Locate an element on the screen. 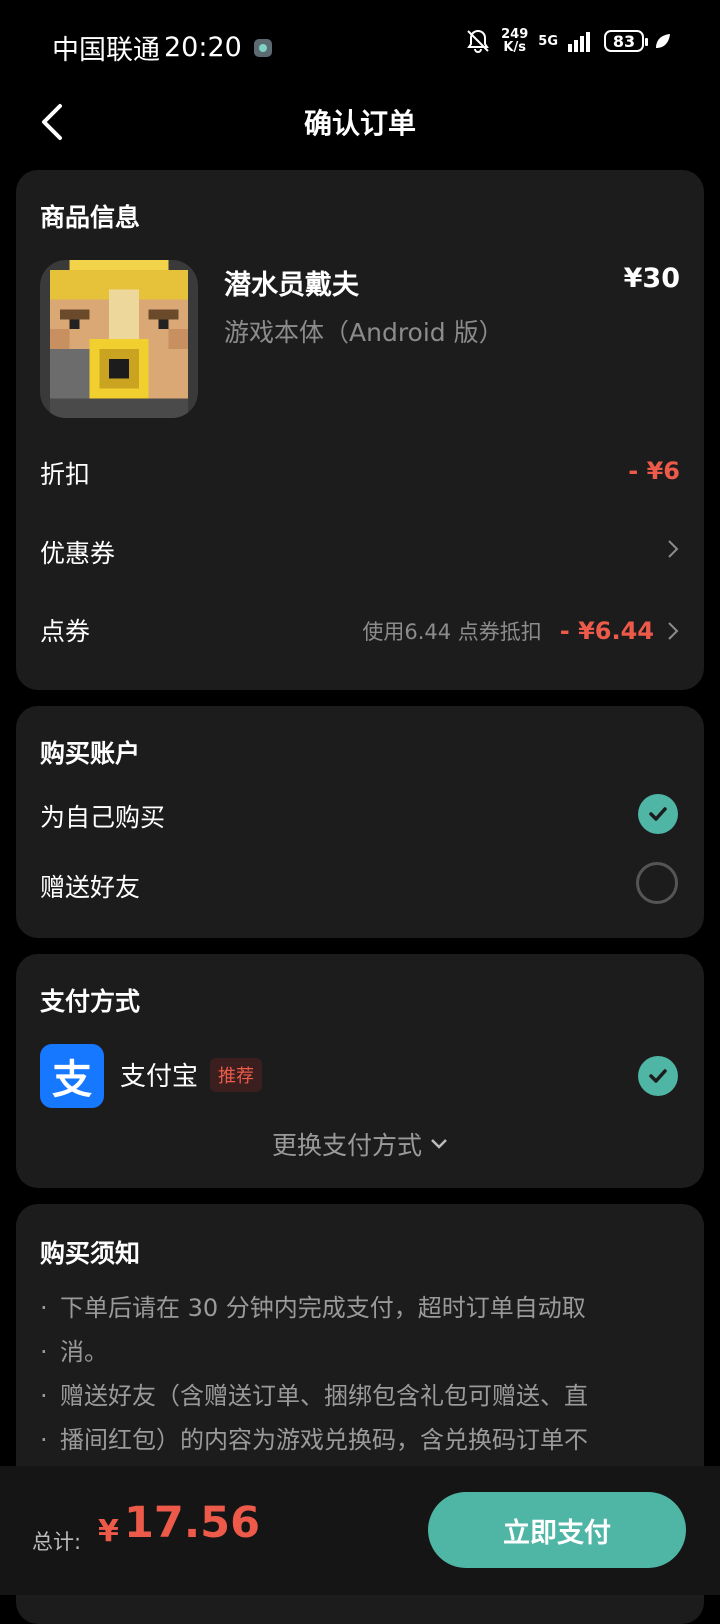 The height and width of the screenshot is (1624, 720). currency-symbol: ¥ is located at coordinates (108, 1531).